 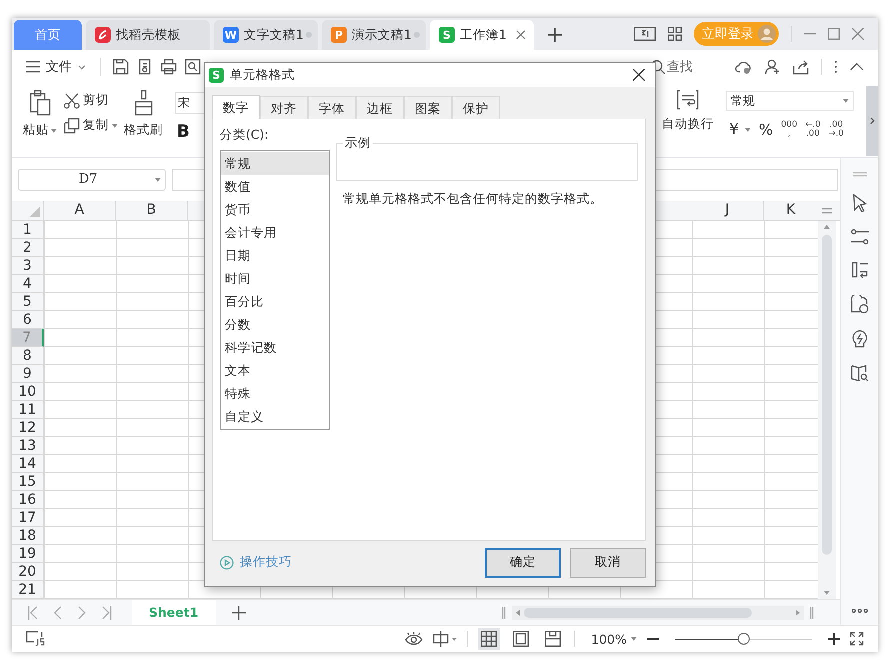 I want to click on percent-button: %, so click(x=766, y=129).